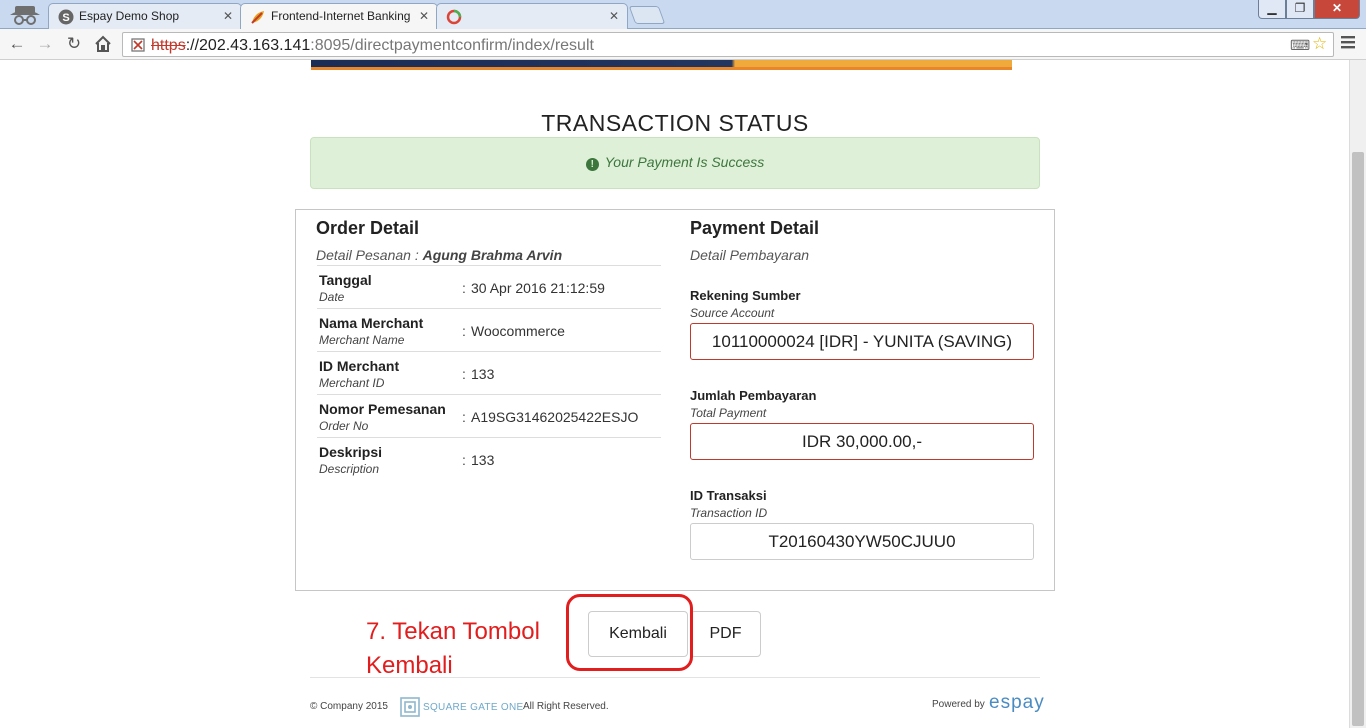 Image resolution: width=1366 pixels, height=728 pixels. I want to click on annotation-instruction: 7. Tekan Tombol Kembali, so click(453, 648).